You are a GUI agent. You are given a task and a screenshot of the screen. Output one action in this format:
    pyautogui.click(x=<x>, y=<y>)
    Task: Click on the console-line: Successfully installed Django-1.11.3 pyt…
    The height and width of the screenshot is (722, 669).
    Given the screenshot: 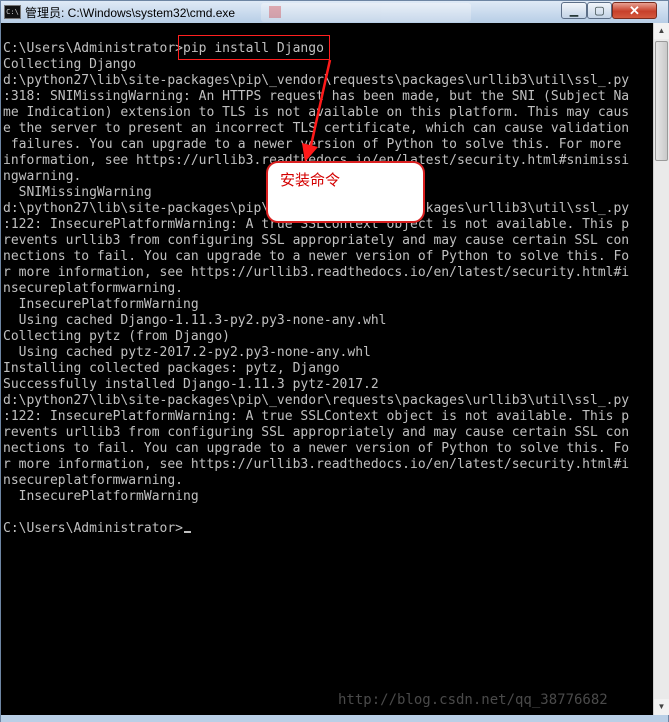 What is the action you would take?
    pyautogui.click(x=191, y=384)
    